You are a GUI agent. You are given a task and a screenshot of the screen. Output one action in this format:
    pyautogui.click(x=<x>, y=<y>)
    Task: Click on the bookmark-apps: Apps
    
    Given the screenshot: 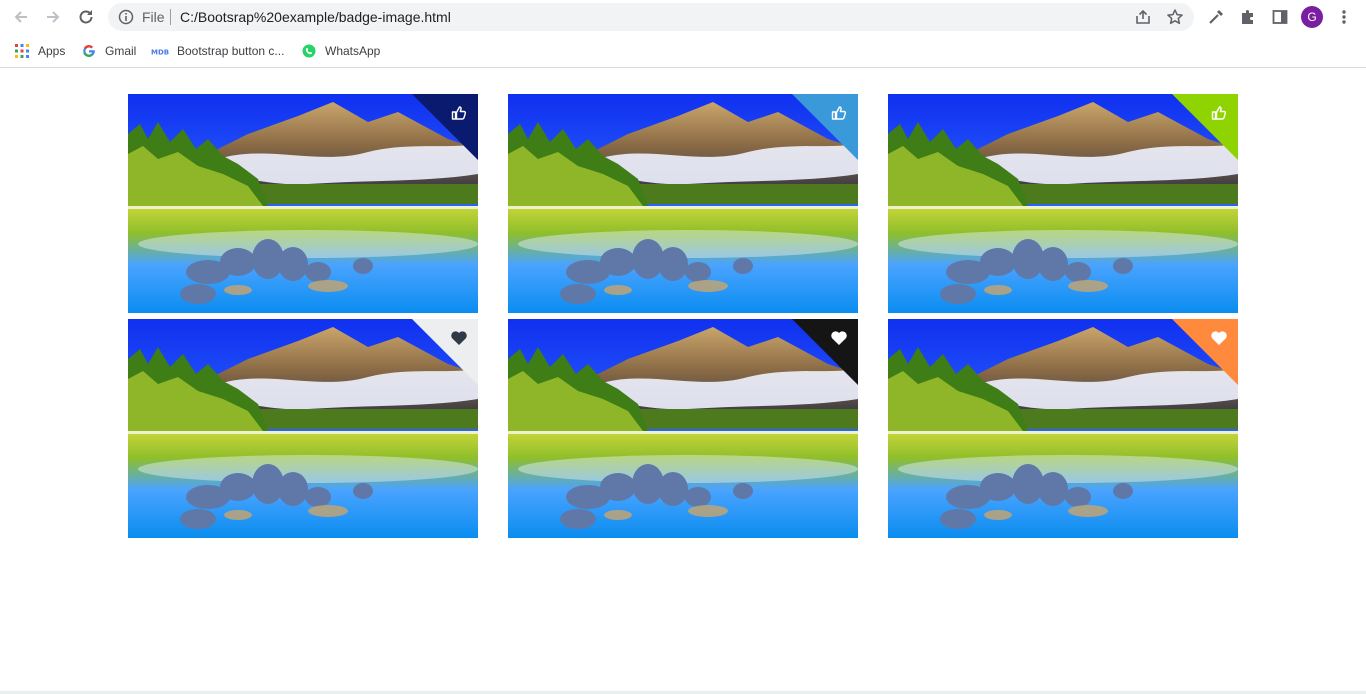 What is the action you would take?
    pyautogui.click(x=39, y=51)
    